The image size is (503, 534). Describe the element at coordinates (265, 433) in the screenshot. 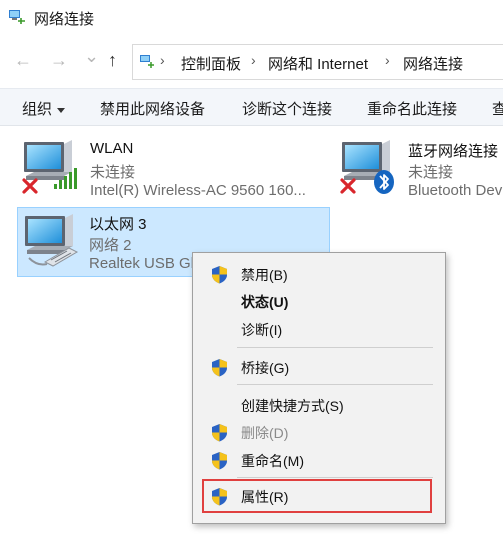

I see `menu-item-label: 删除(D)` at that location.